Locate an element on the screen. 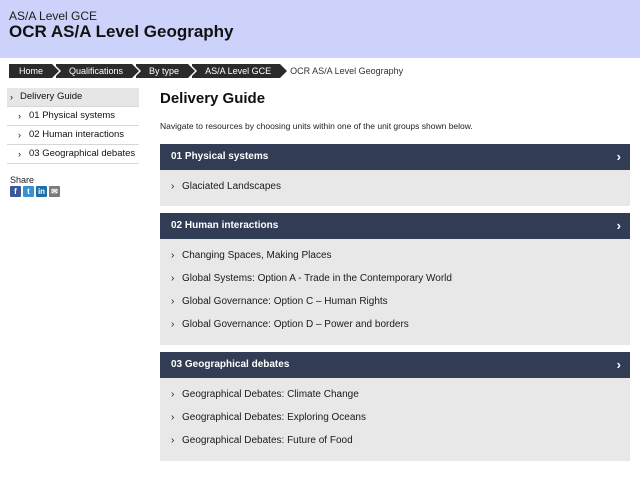  share-icons: f t in ✉ is located at coordinates (35, 191).